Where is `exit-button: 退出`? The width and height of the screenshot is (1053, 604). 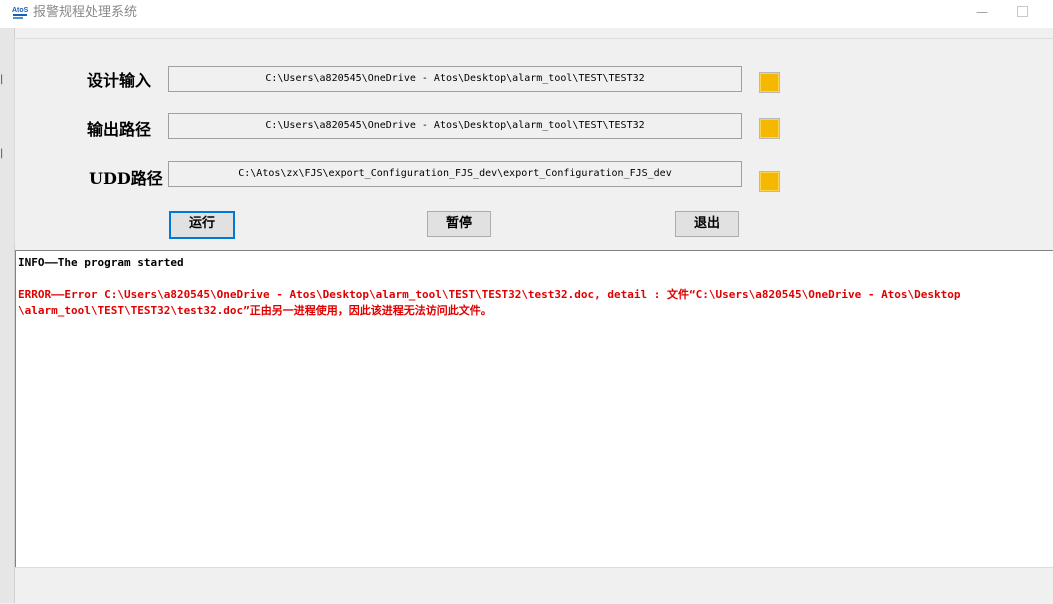
exit-button: 退出 is located at coordinates (707, 224).